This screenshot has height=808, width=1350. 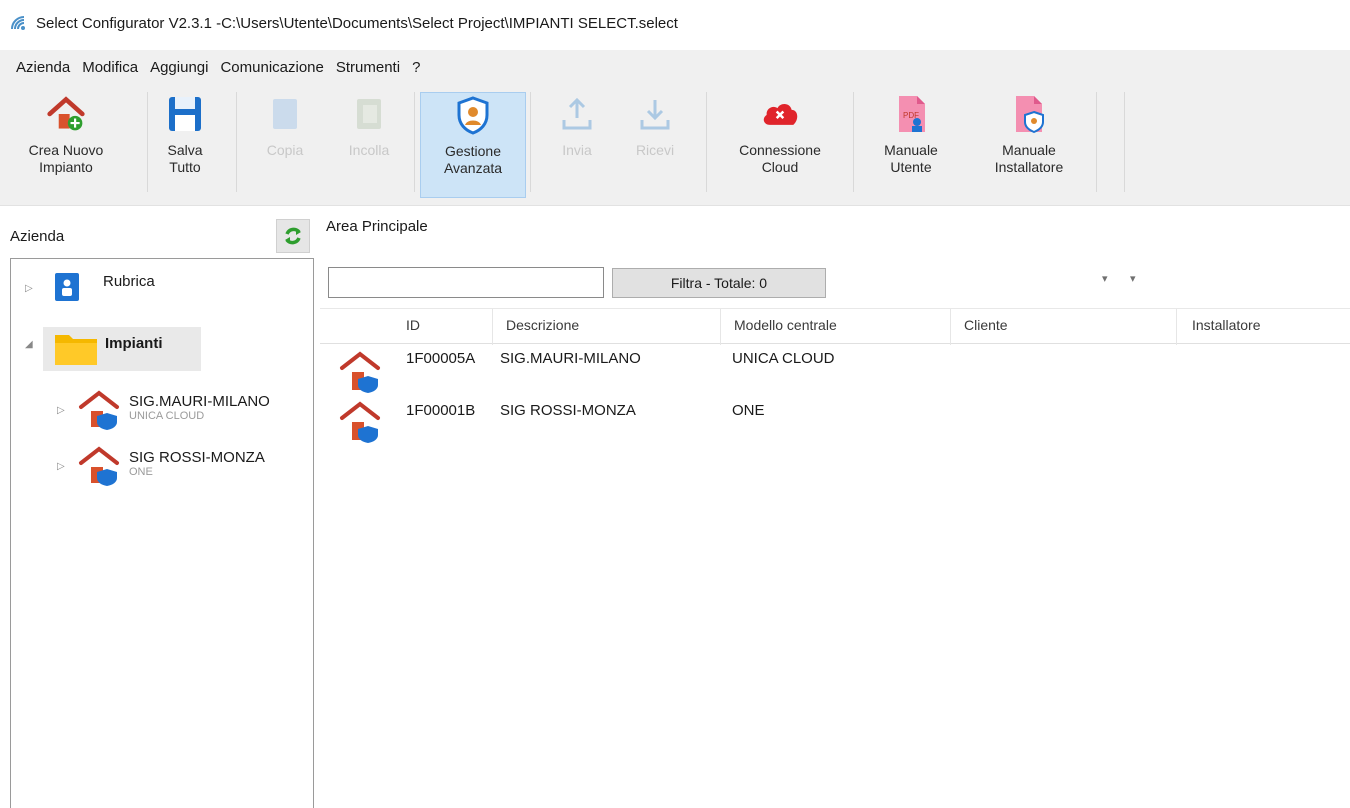 What do you see at coordinates (129, 281) in the screenshot?
I see `tree-label-rubrica: Rubrica` at bounding box center [129, 281].